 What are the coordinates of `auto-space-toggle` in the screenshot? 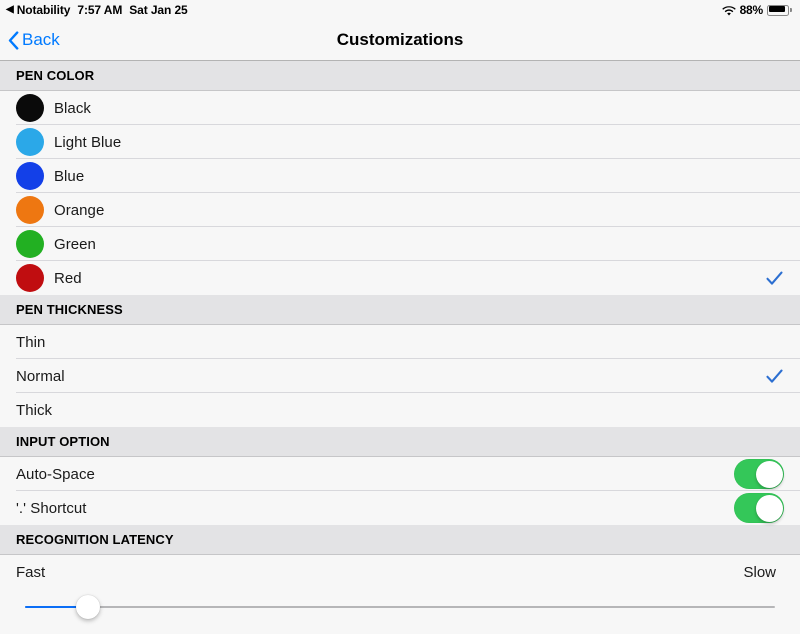 It's located at (759, 474).